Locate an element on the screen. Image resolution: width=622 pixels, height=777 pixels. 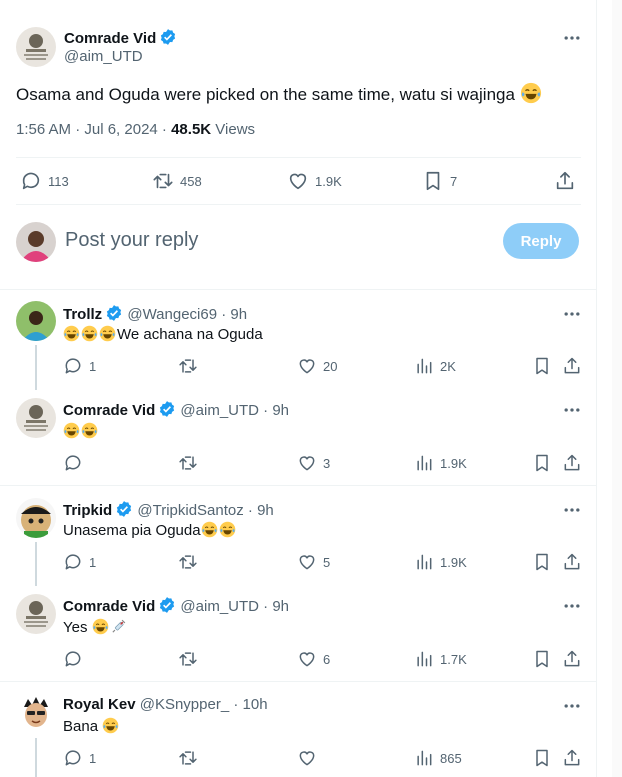
author-avatar is located at coordinates (36, 47).